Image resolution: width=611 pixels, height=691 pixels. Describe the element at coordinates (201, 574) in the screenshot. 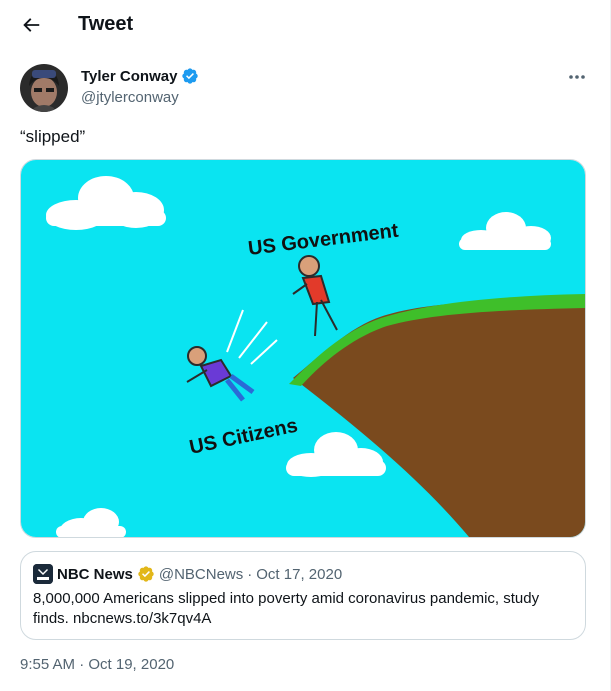

I see `quote-source-handle: @NBCNews` at that location.